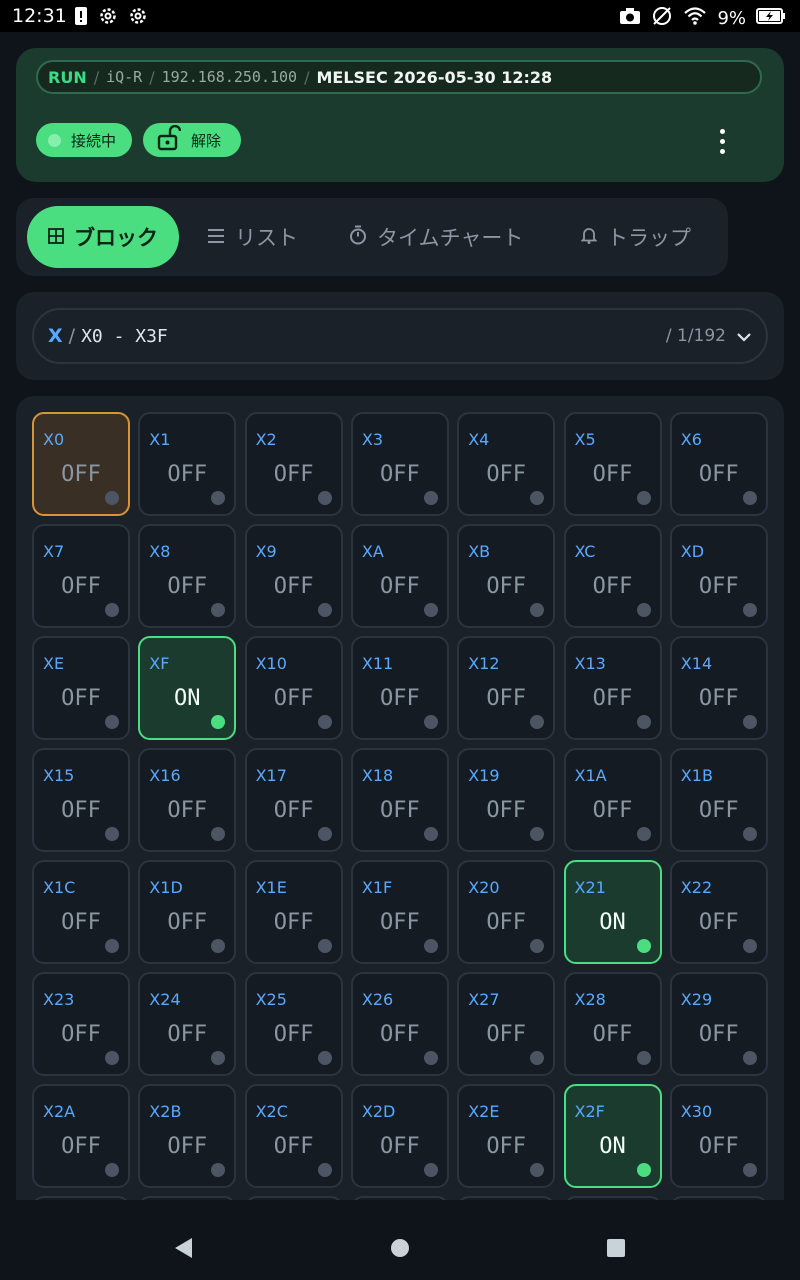  I want to click on device-cell-x1f: X1F OFF, so click(399, 912).